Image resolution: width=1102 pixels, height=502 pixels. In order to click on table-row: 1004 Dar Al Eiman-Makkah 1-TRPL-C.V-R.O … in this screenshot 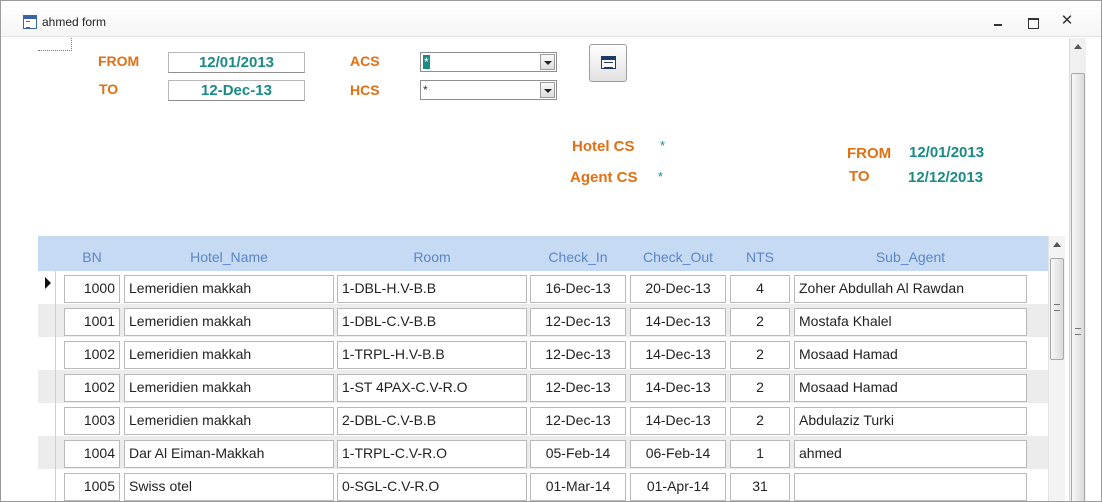, I will do `click(543, 452)`.